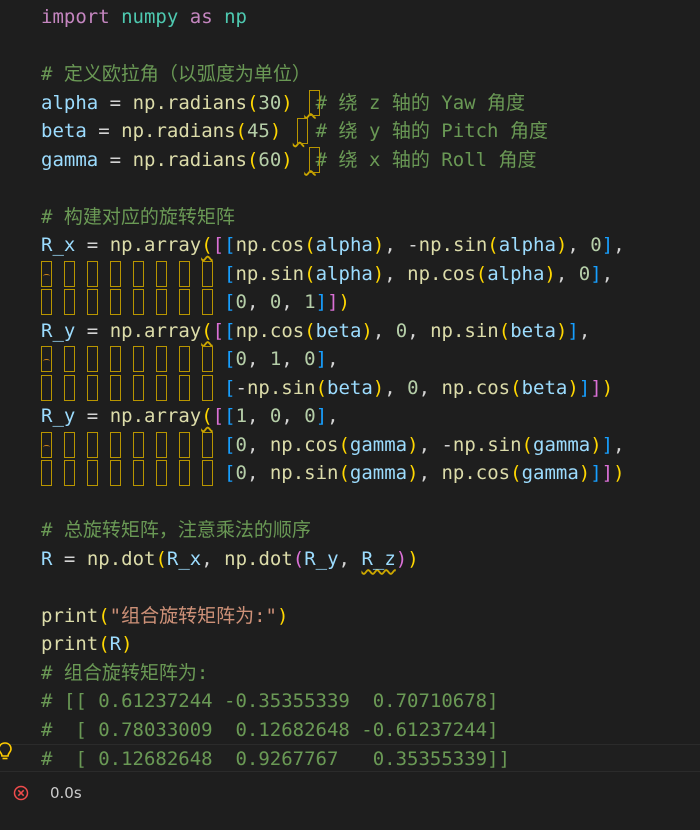 The width and height of the screenshot is (700, 830). What do you see at coordinates (424, 473) in the screenshot?
I see `code-line-17: [0, np.sin(gamma), np.cos(gamma)]])` at bounding box center [424, 473].